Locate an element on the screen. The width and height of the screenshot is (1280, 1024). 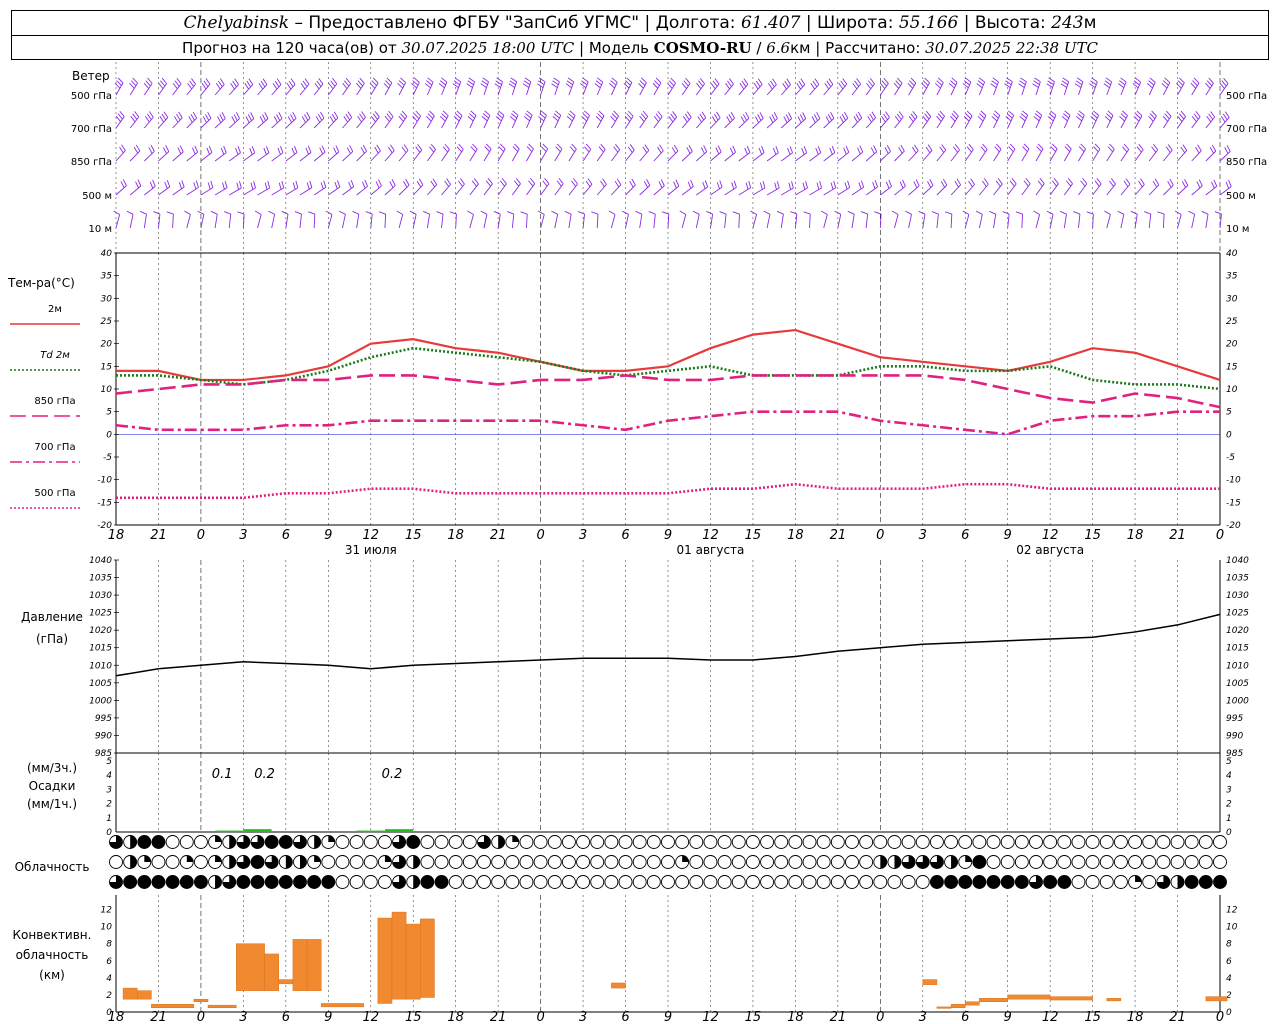
temp-tick-right: 10 is located at coordinates (1232, 390).